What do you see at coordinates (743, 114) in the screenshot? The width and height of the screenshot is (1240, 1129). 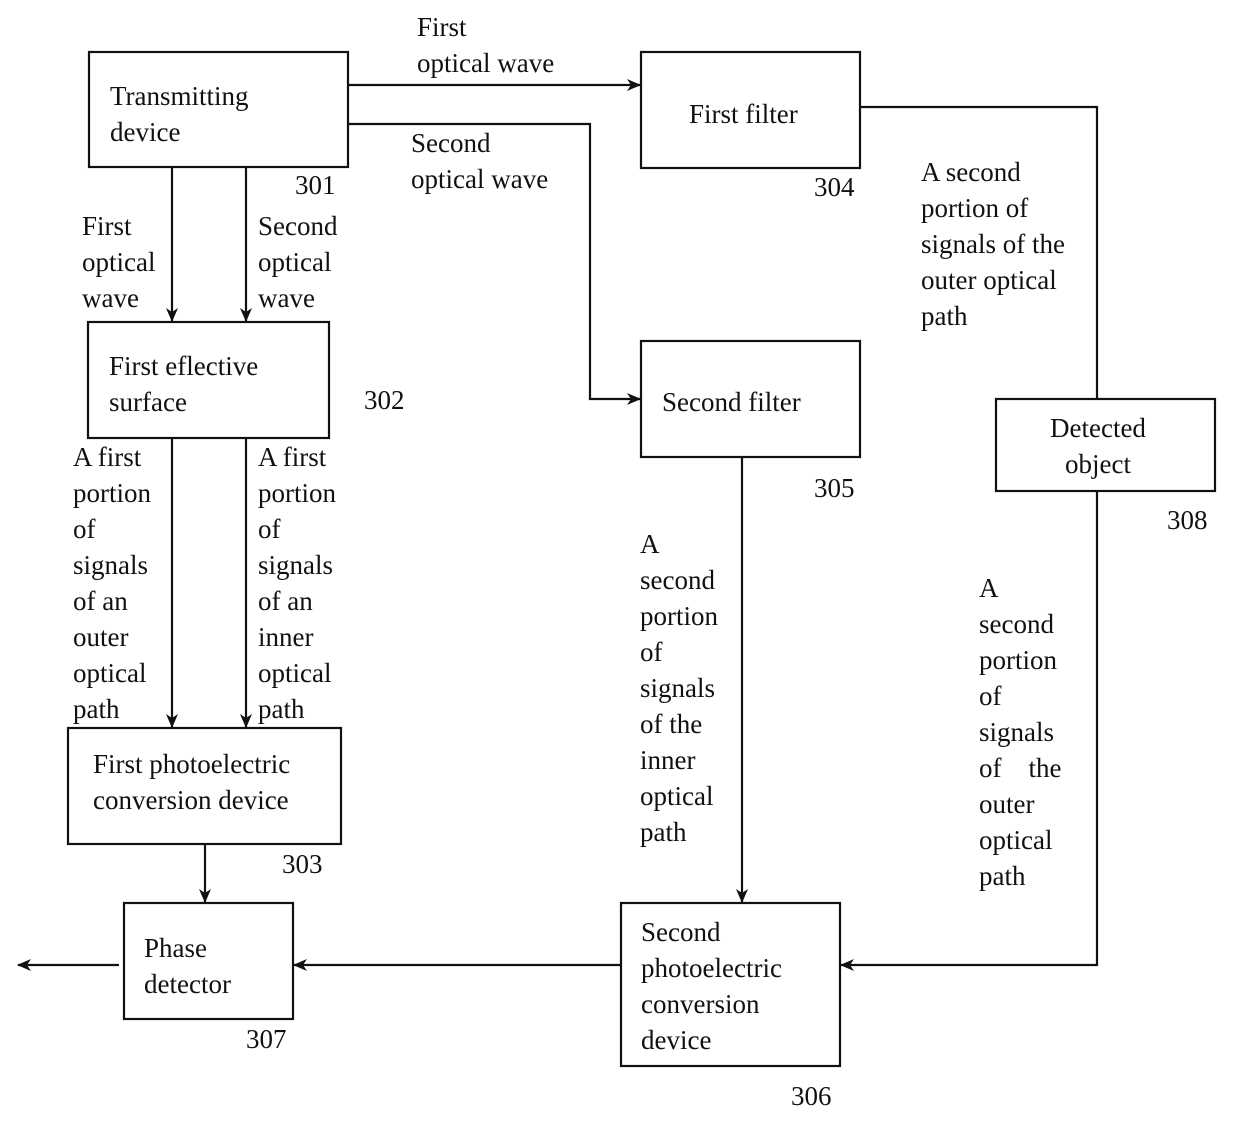 I see `first-filter-label: First filter` at bounding box center [743, 114].